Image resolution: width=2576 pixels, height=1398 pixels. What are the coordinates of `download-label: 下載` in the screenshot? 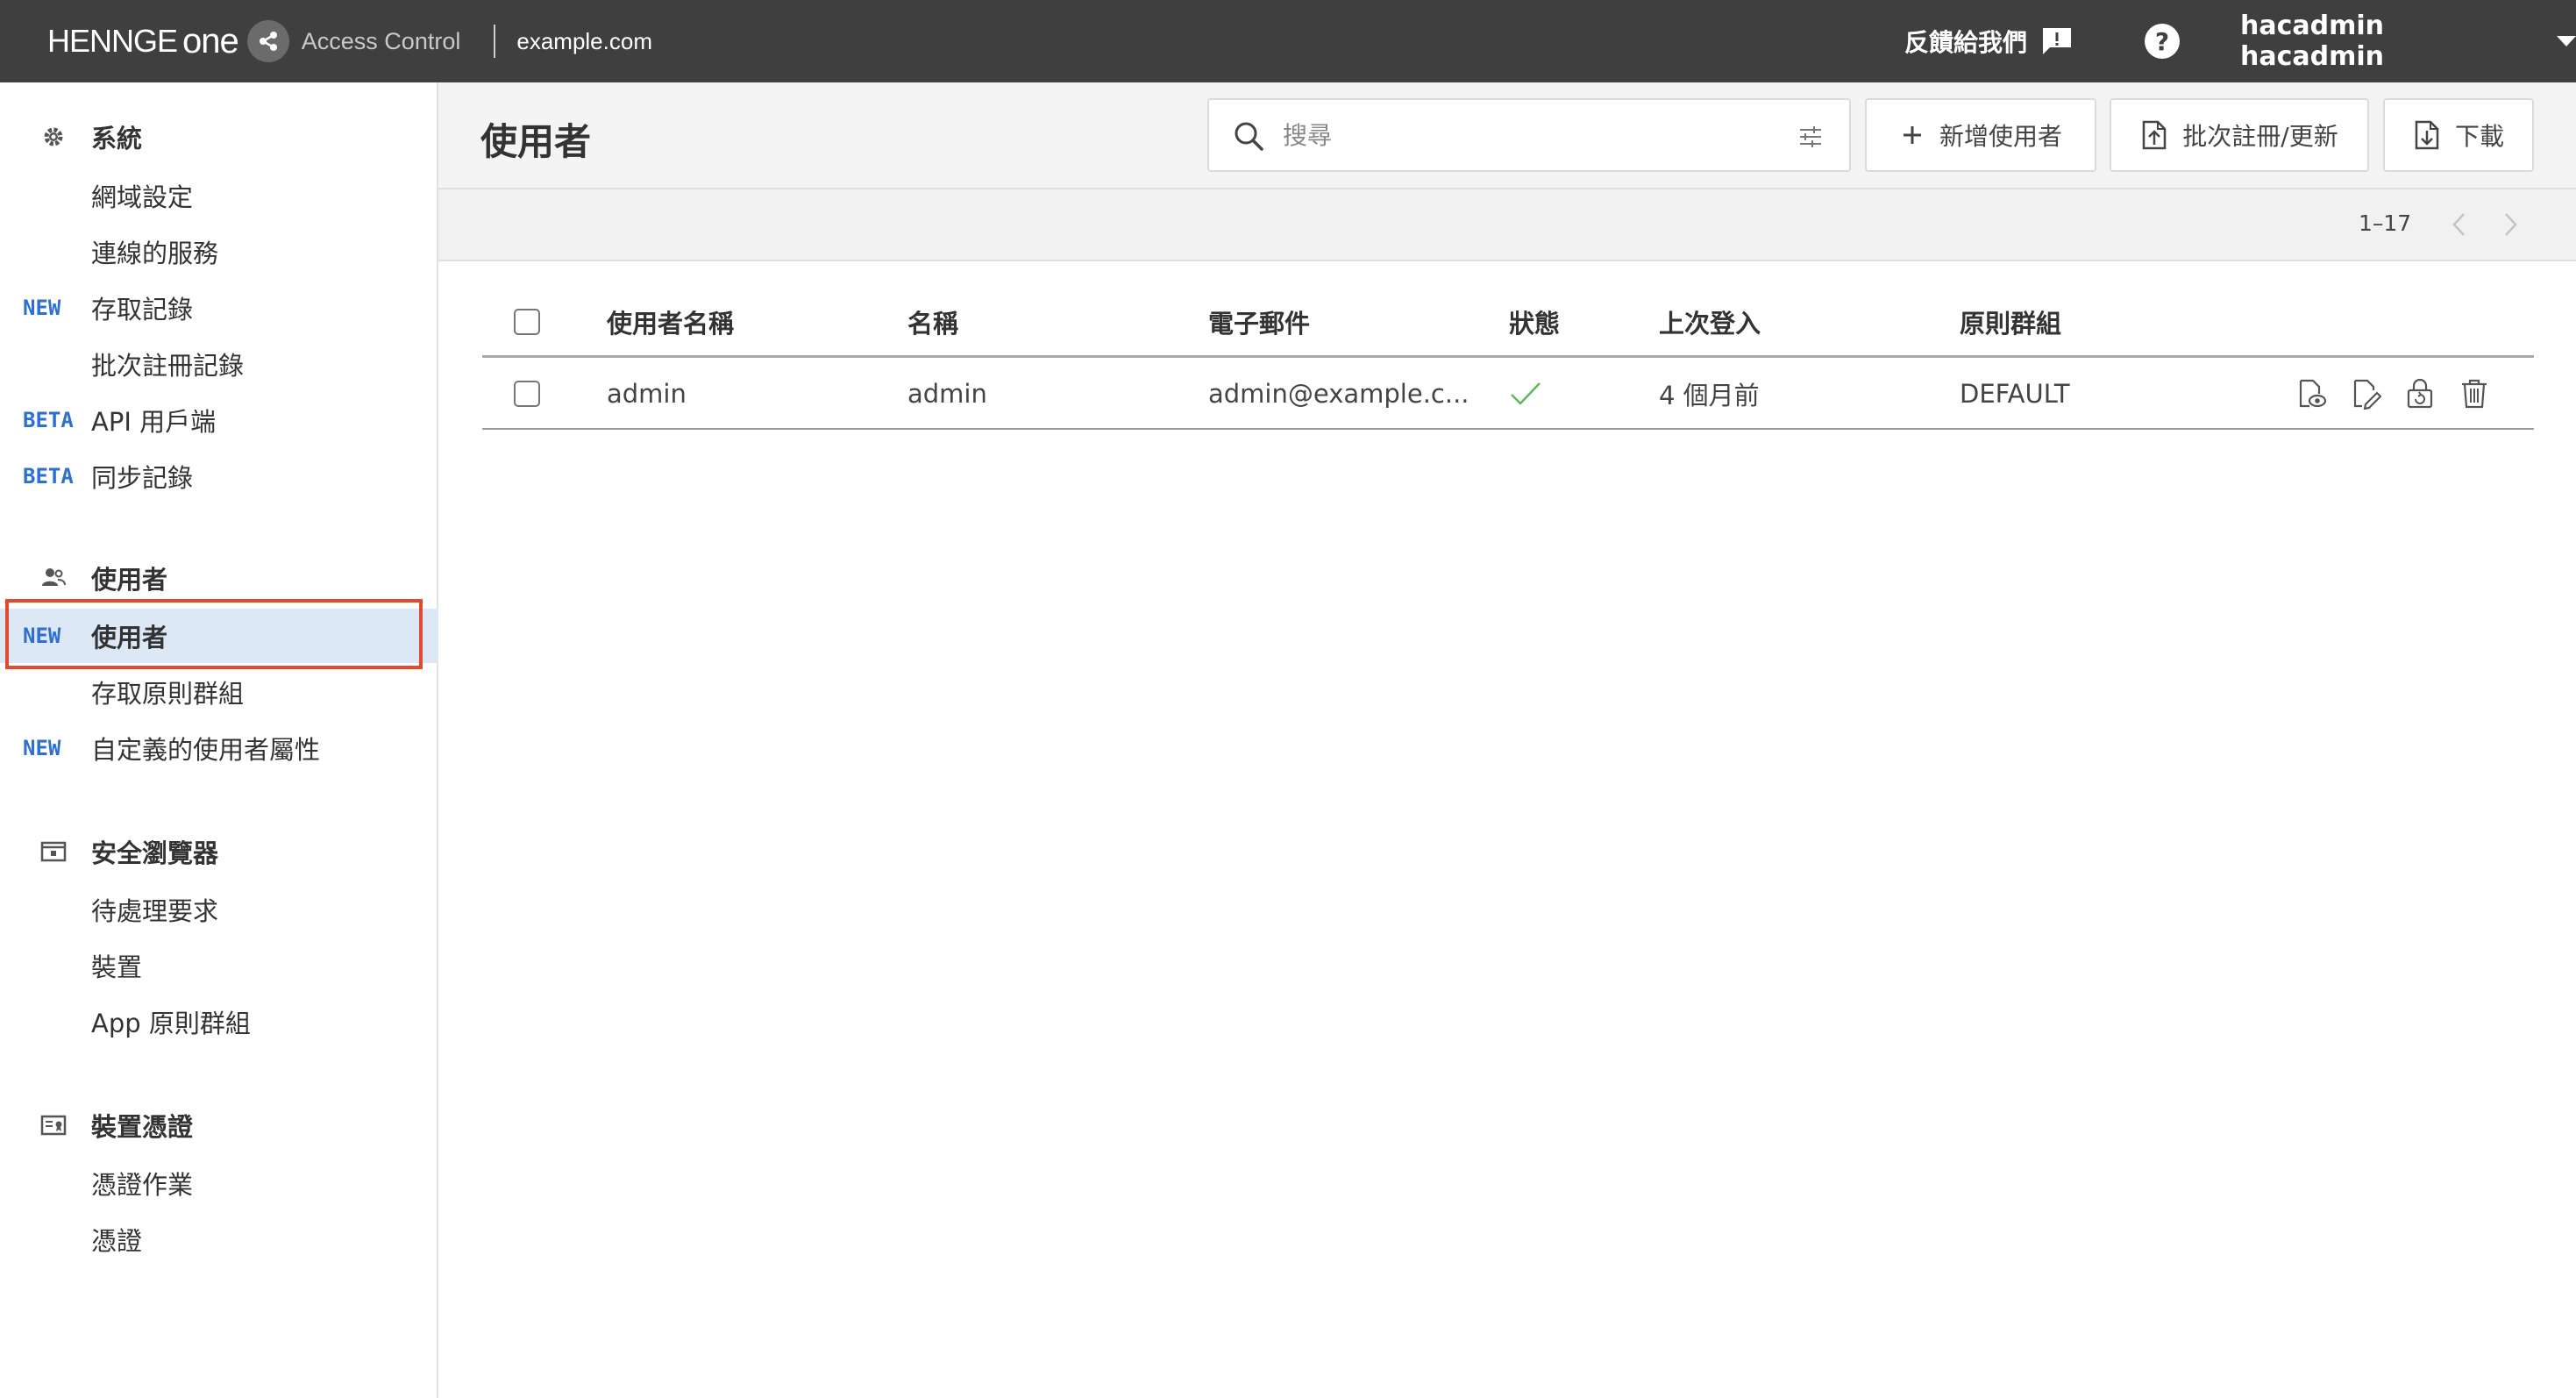 It's located at (2479, 136).